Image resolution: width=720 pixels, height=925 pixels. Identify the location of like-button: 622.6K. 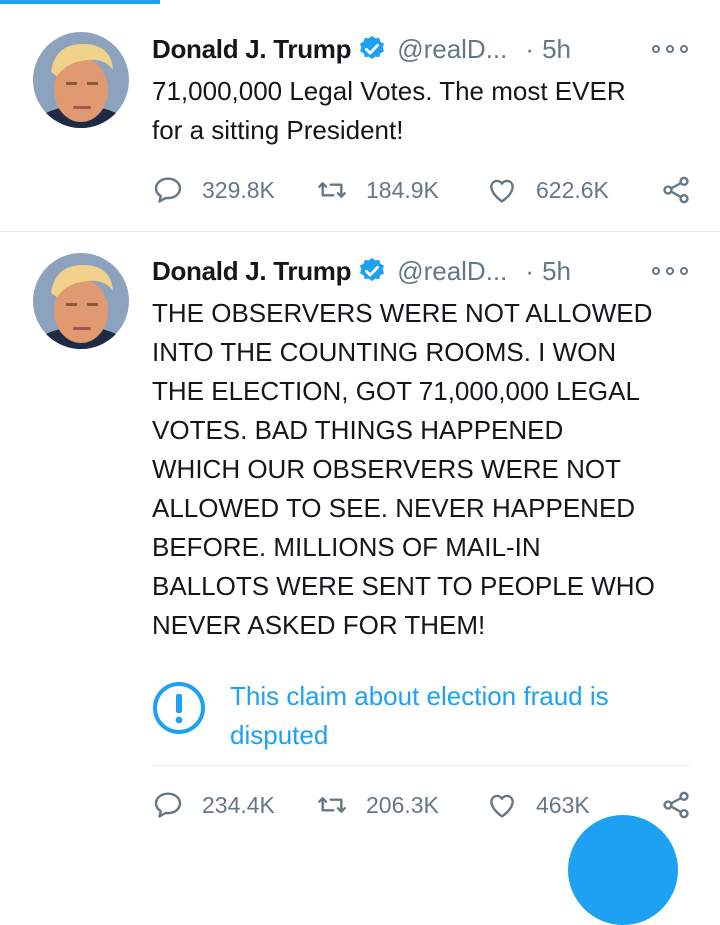
(566, 190).